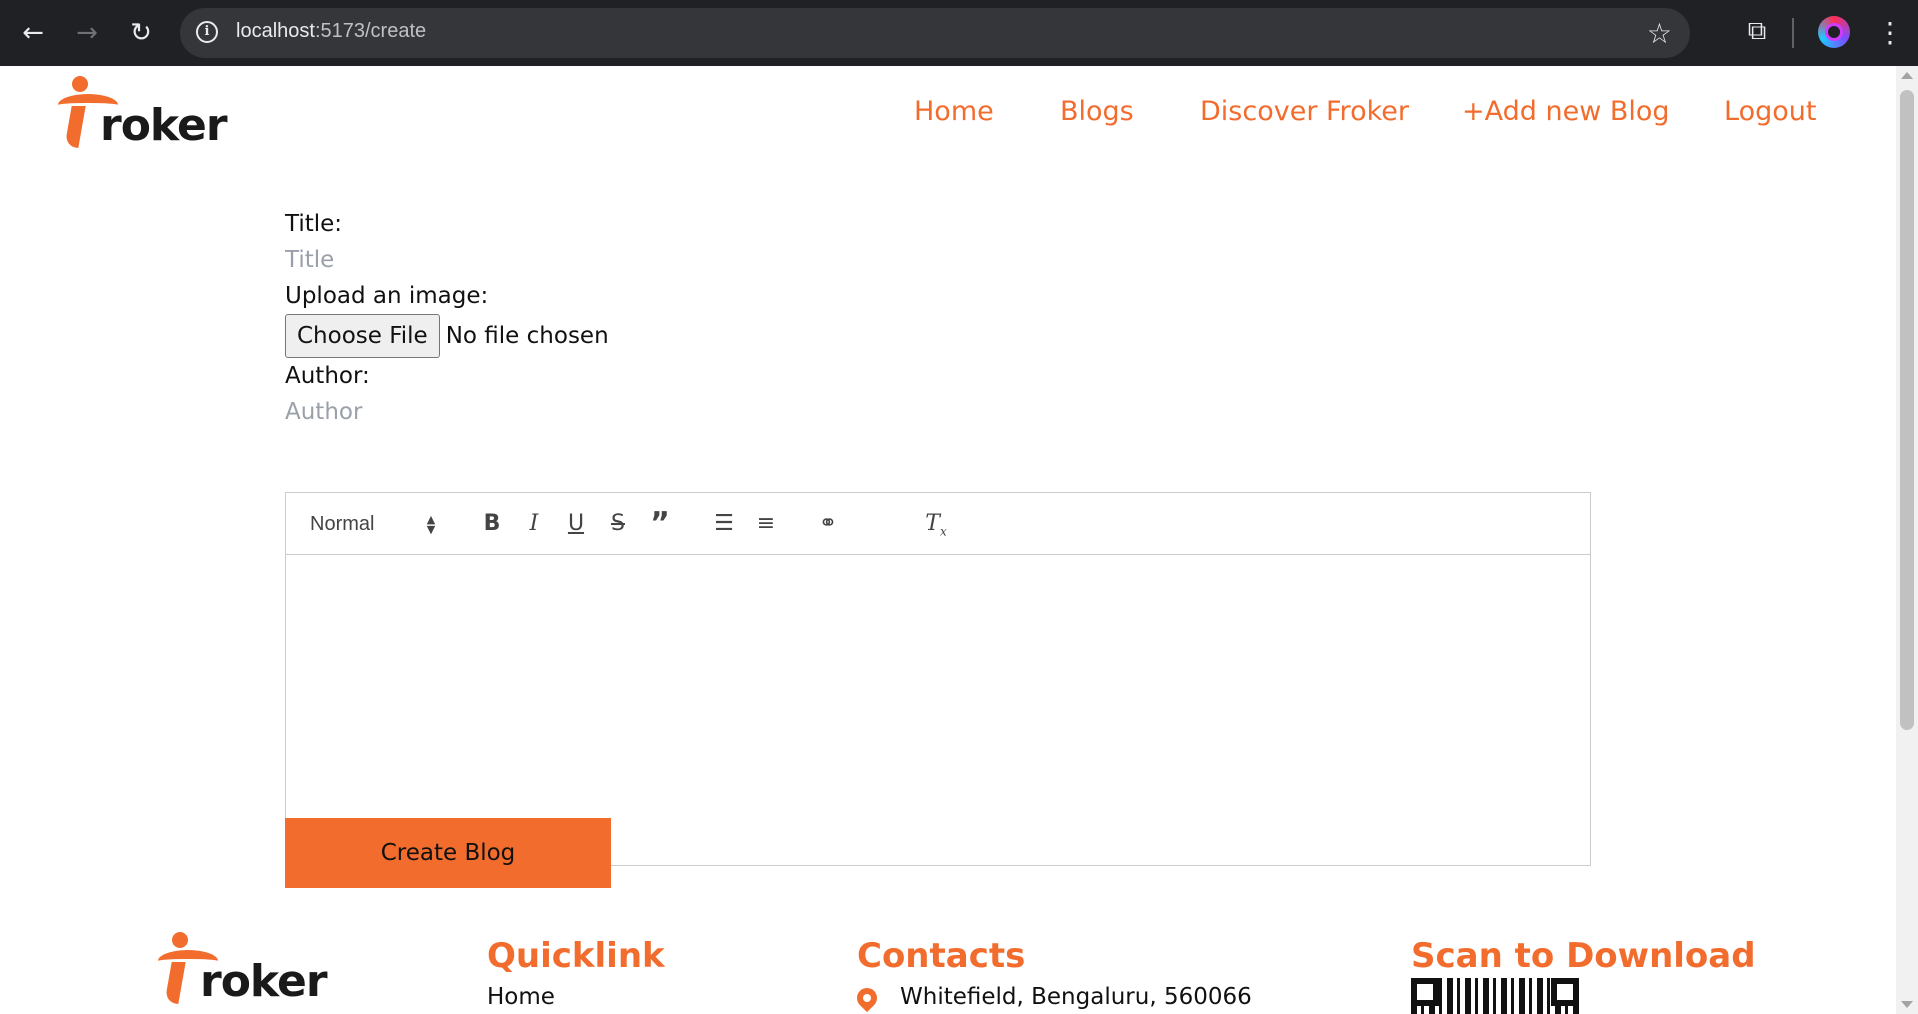 Image resolution: width=1918 pixels, height=1014 pixels. What do you see at coordinates (535, 260) in the screenshot?
I see `title-input` at bounding box center [535, 260].